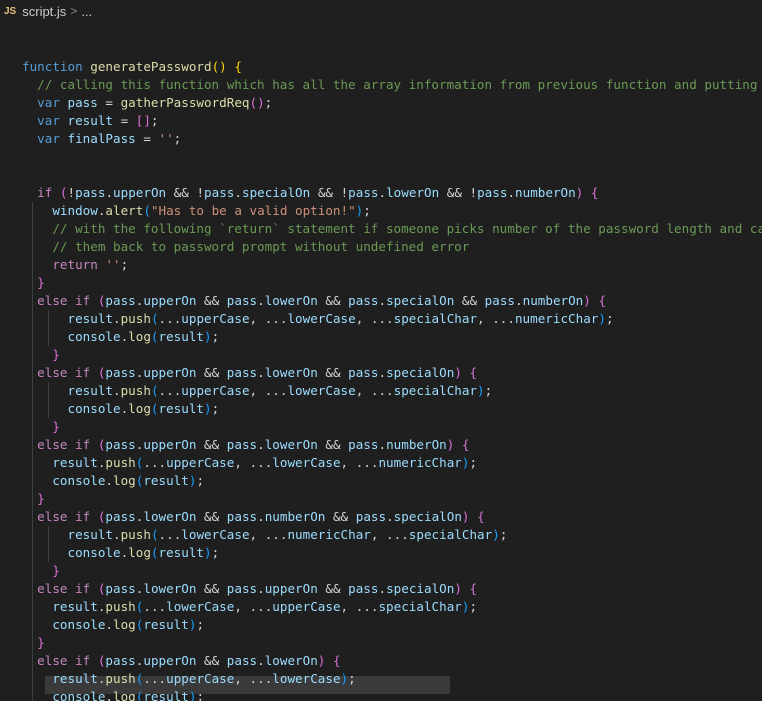 This screenshot has width=762, height=701. I want to click on code-line: result.push(...upperCase, ...lowerCase);, so click(381, 679).